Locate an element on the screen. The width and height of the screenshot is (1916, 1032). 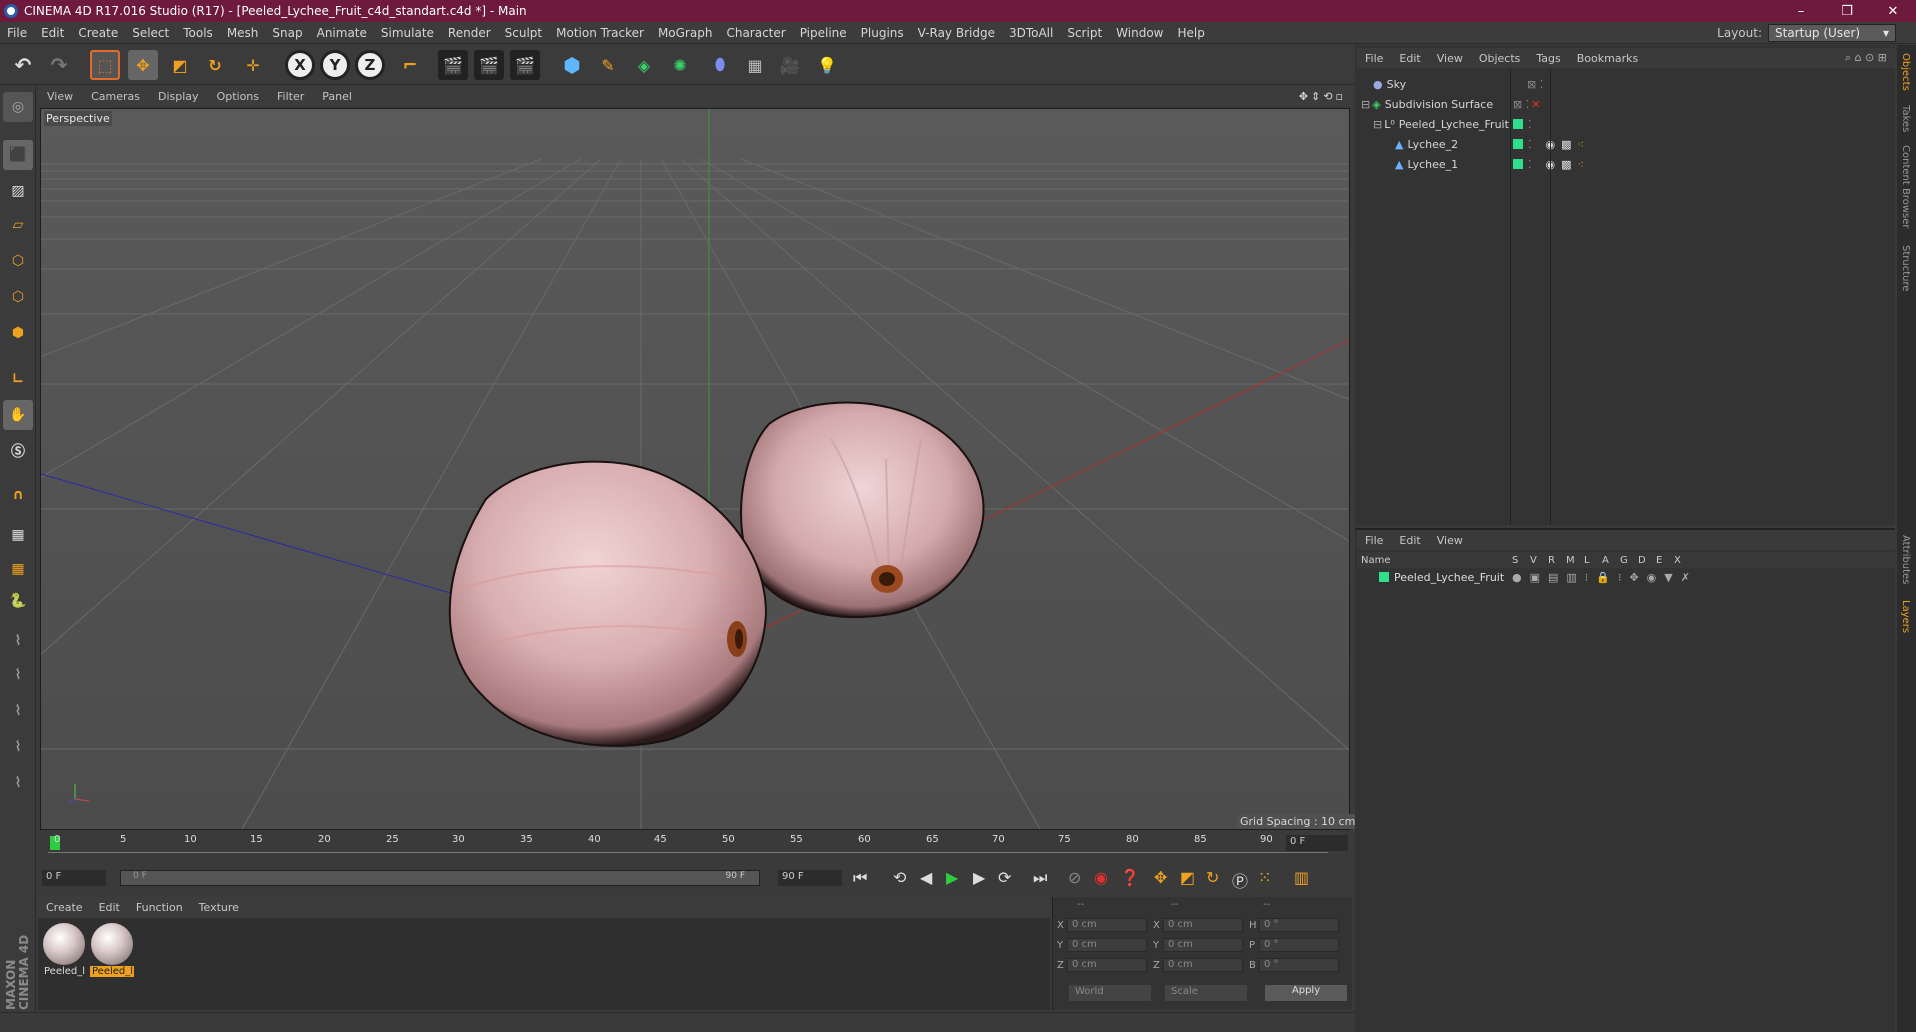
viewport-menu-panel: Panel is located at coordinates (337, 96).